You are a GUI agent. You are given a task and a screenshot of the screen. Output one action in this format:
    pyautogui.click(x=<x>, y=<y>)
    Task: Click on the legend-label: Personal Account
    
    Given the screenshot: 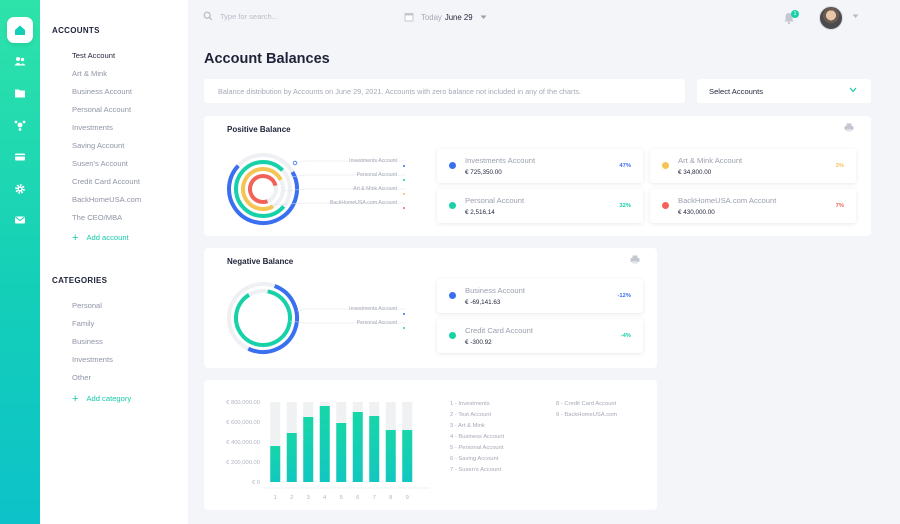 What is the action you would take?
    pyautogui.click(x=376, y=323)
    